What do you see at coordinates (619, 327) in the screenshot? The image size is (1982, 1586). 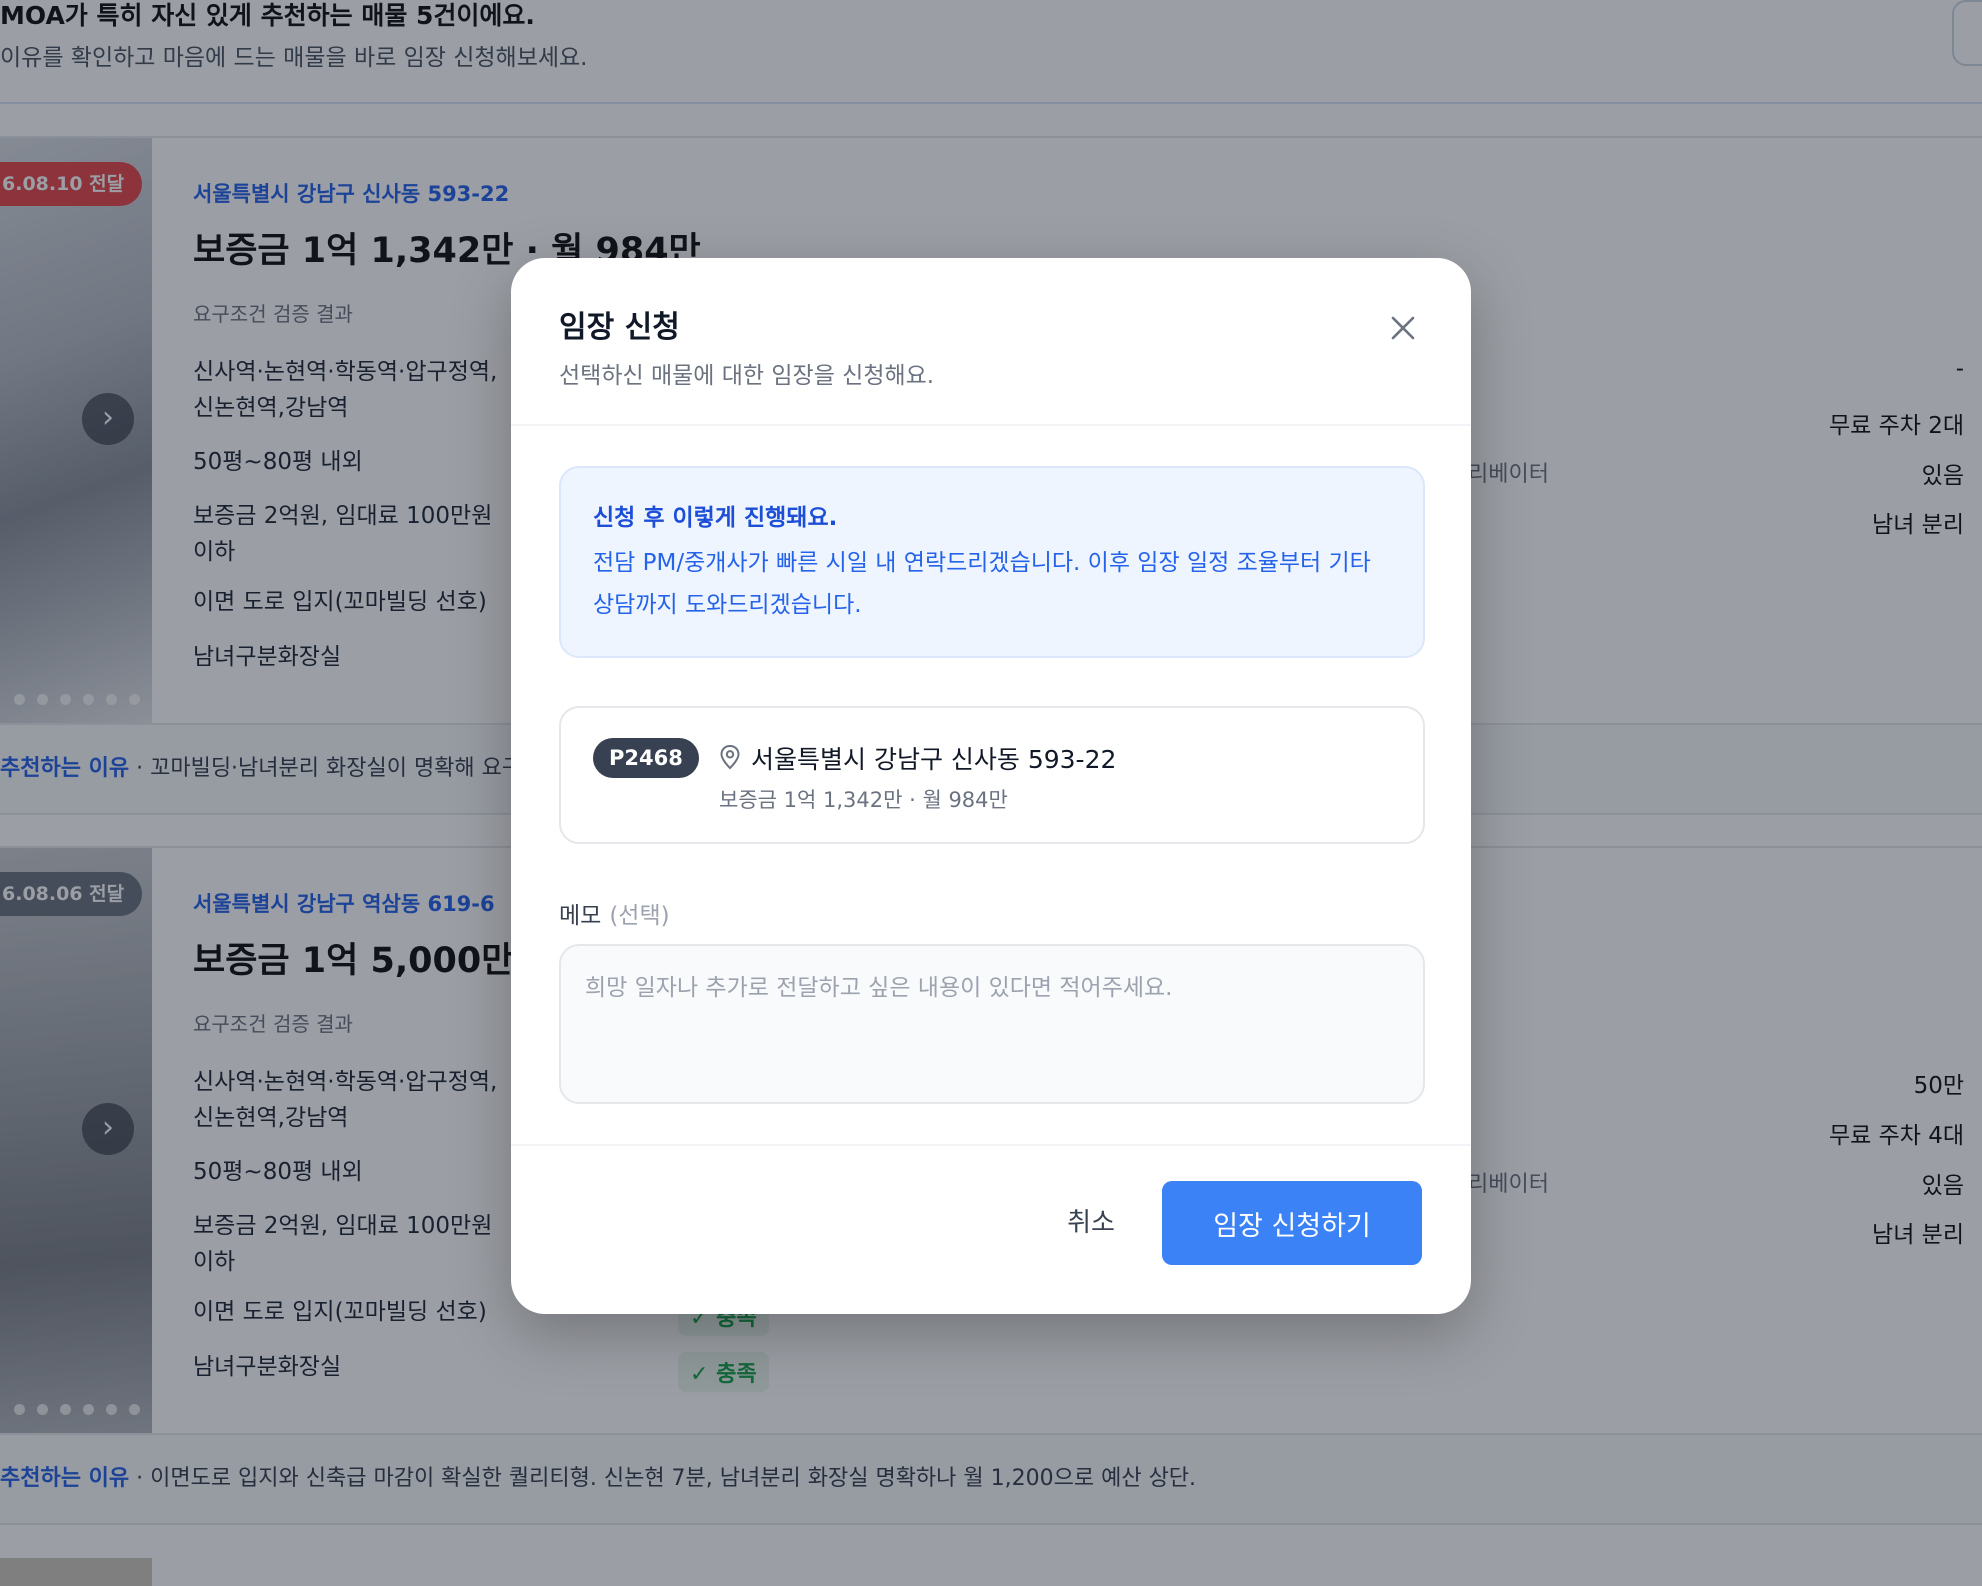 I see `modal-title: 임장 신청` at bounding box center [619, 327].